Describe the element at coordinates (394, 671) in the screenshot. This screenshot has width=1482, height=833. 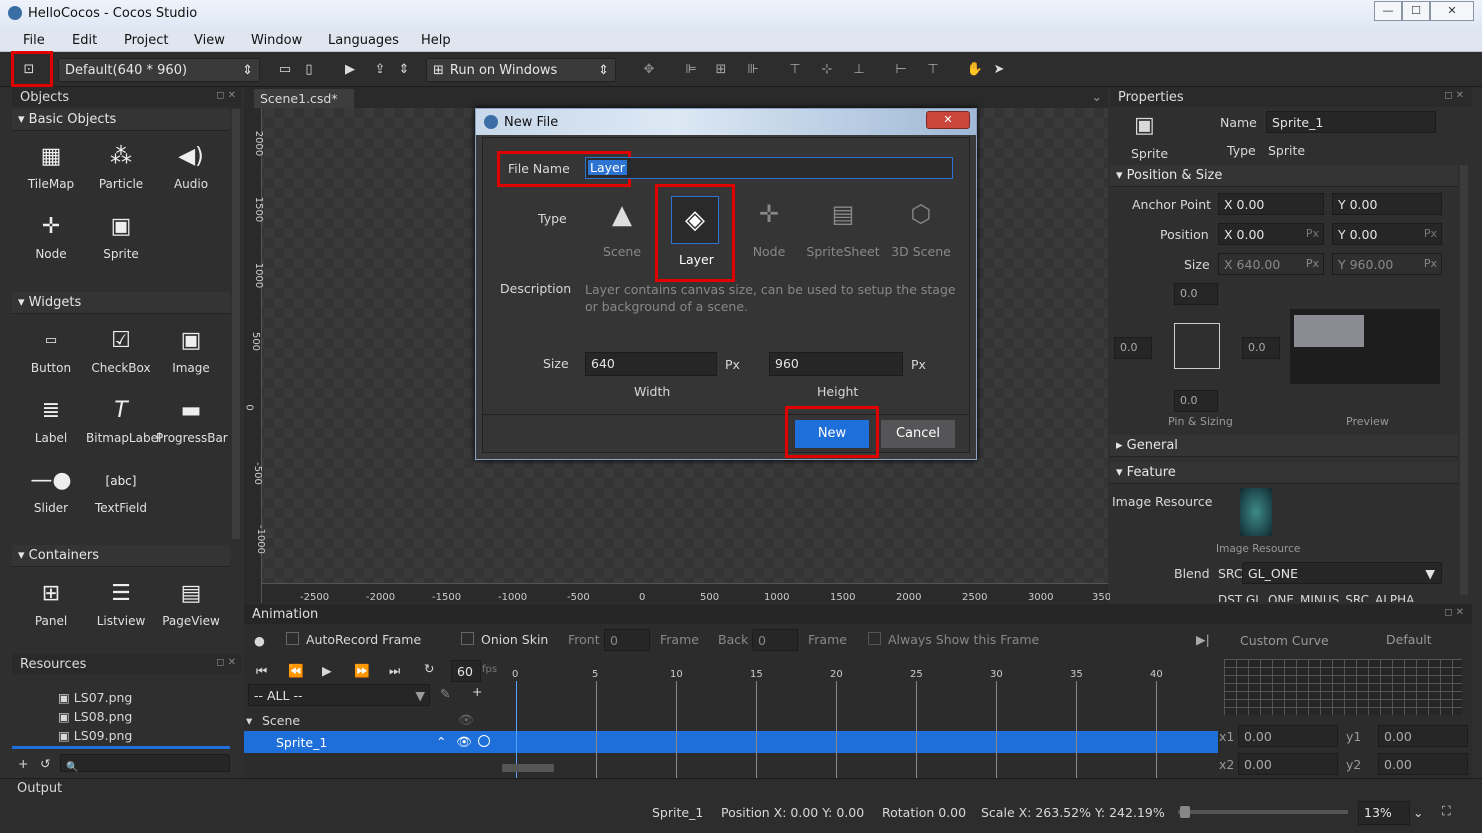
I see `last-frame-icon: ⏭` at that location.